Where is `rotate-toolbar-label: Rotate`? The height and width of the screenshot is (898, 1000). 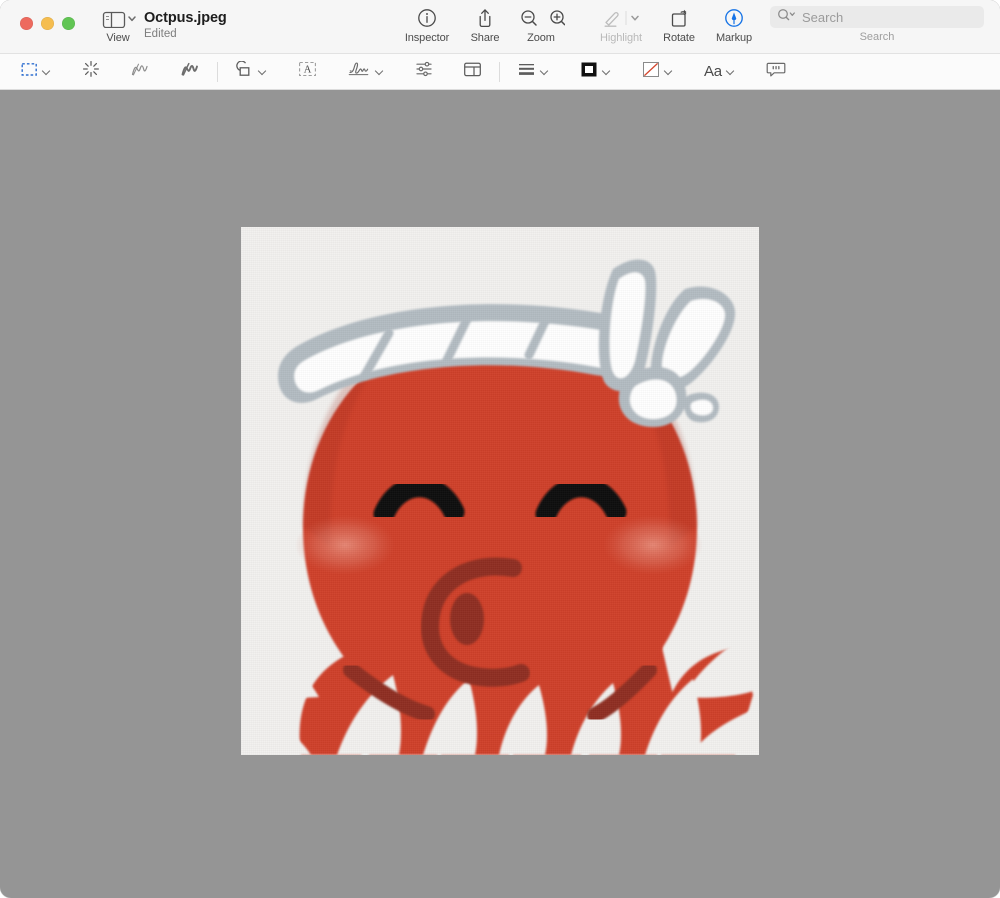 rotate-toolbar-label: Rotate is located at coordinates (679, 38).